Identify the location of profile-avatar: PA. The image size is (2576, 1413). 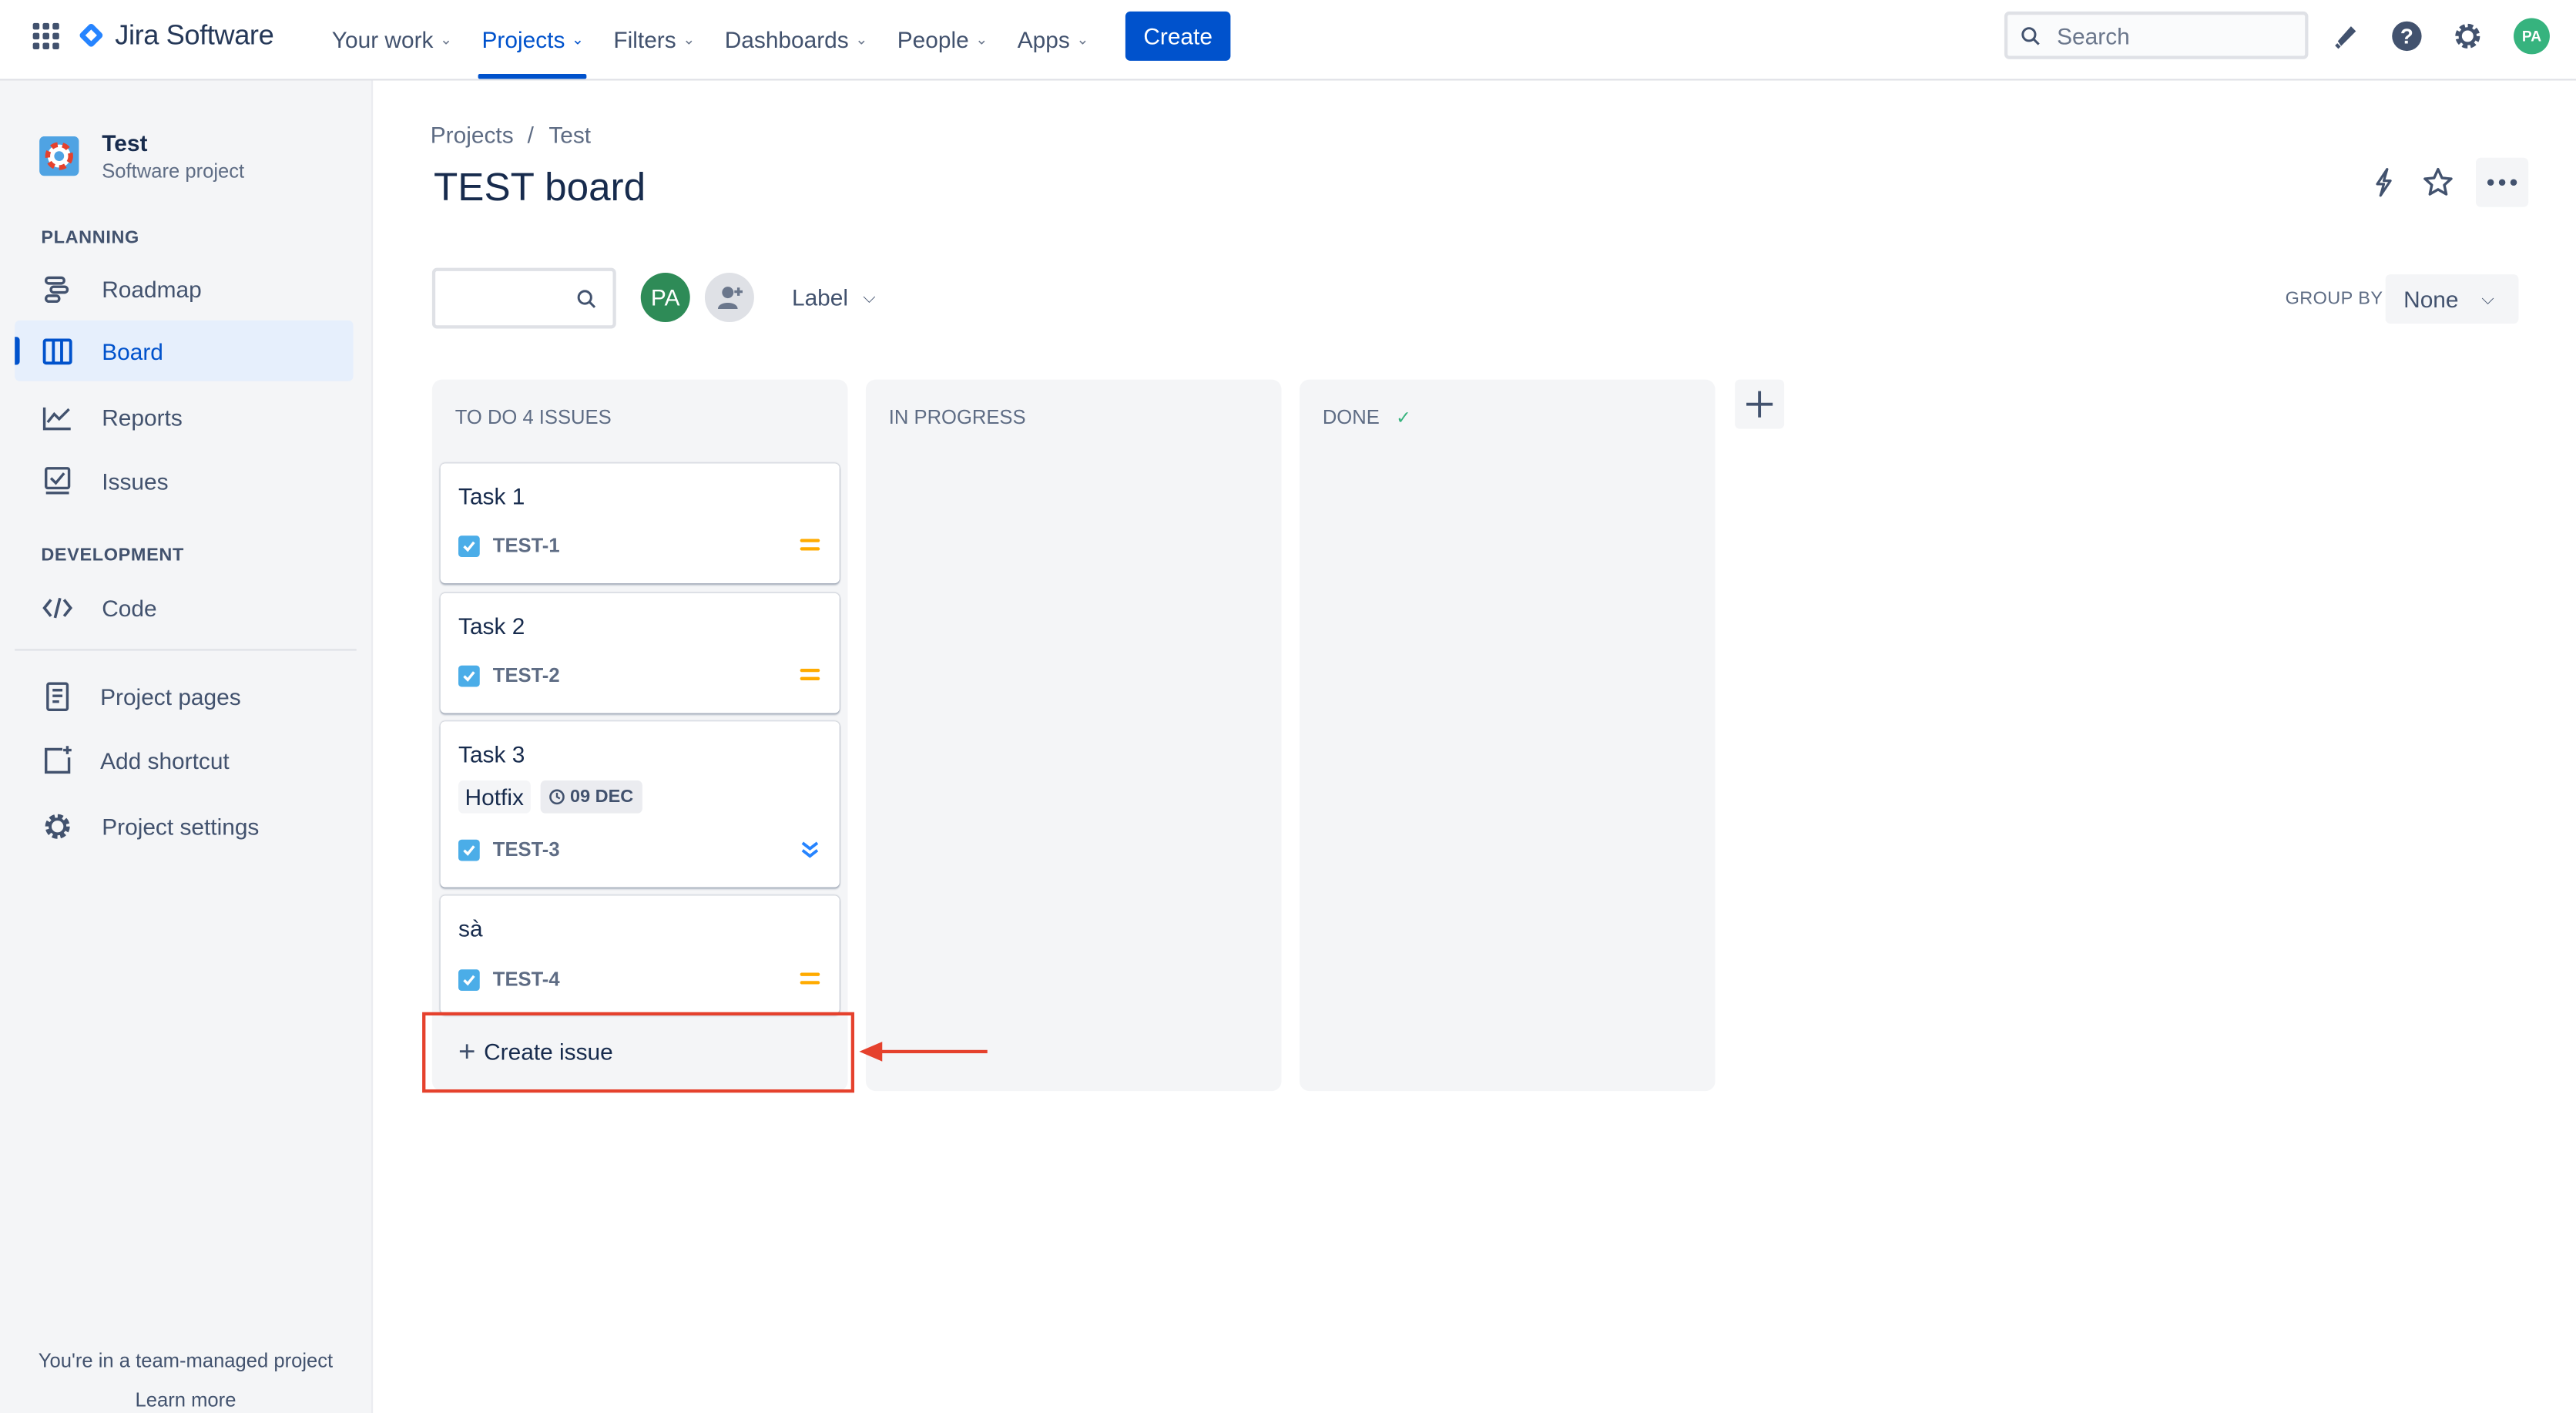
(2531, 35).